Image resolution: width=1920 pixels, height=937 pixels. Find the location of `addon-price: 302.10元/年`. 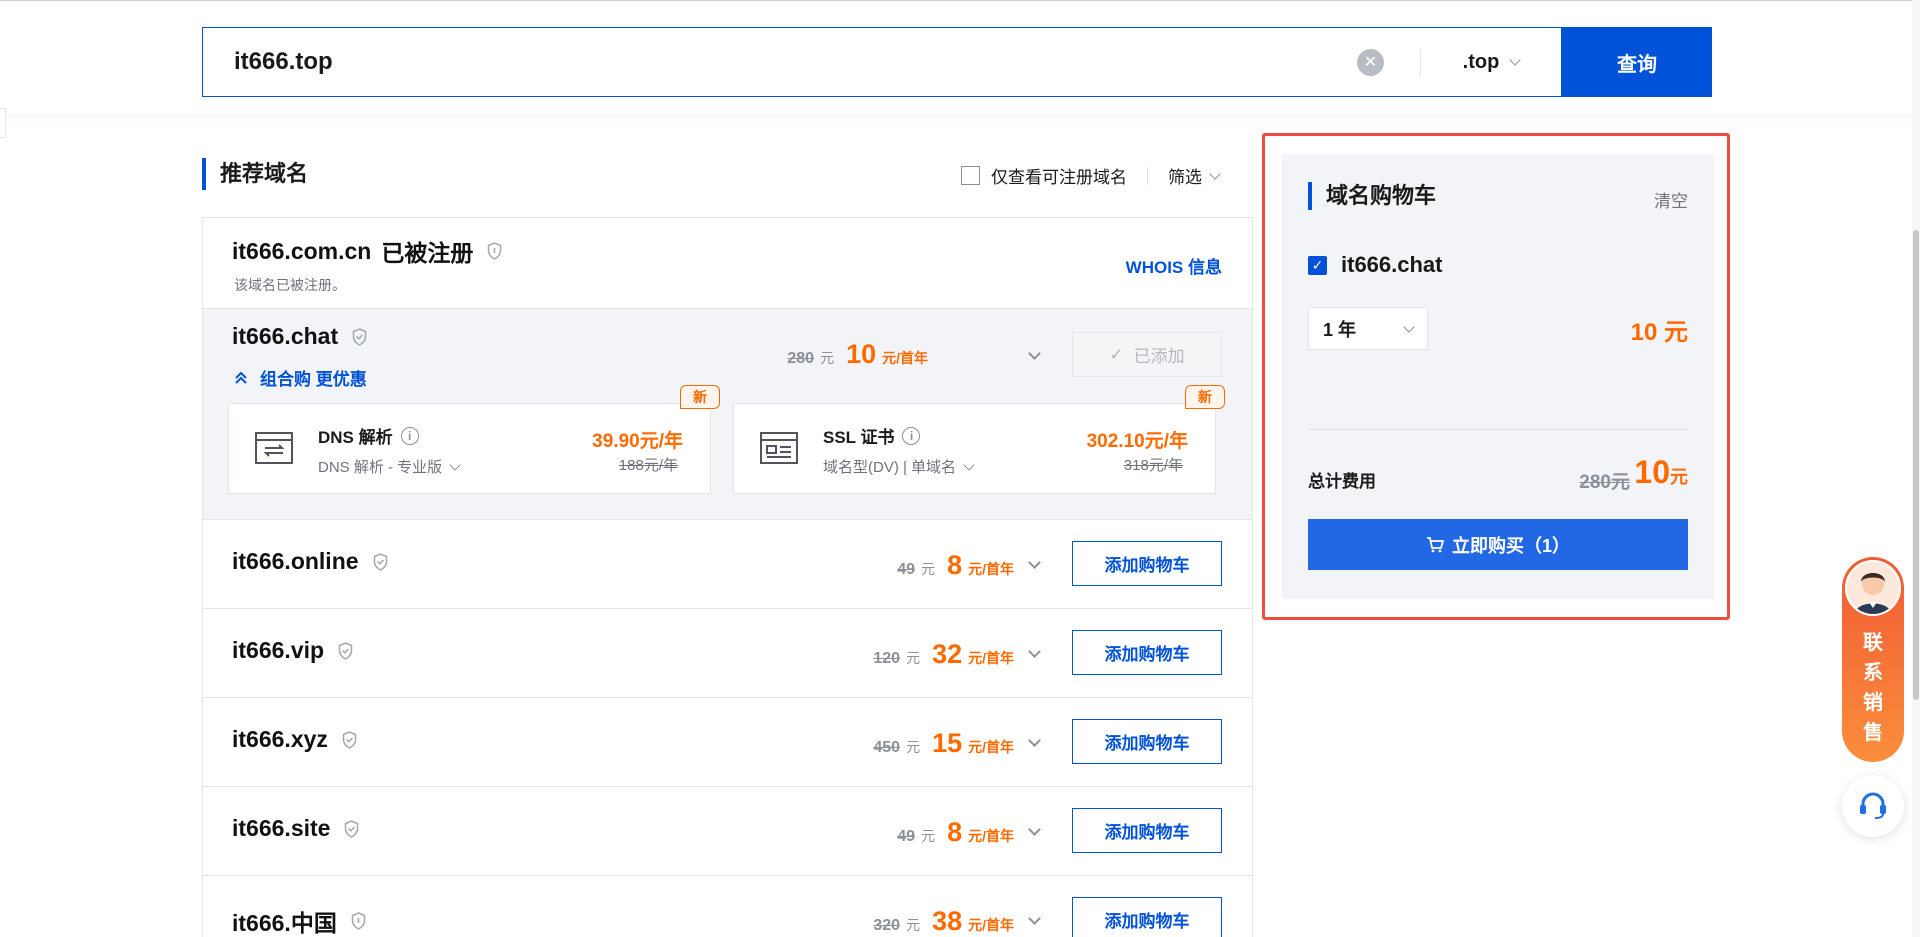

addon-price: 302.10元/年 is located at coordinates (1137, 441).